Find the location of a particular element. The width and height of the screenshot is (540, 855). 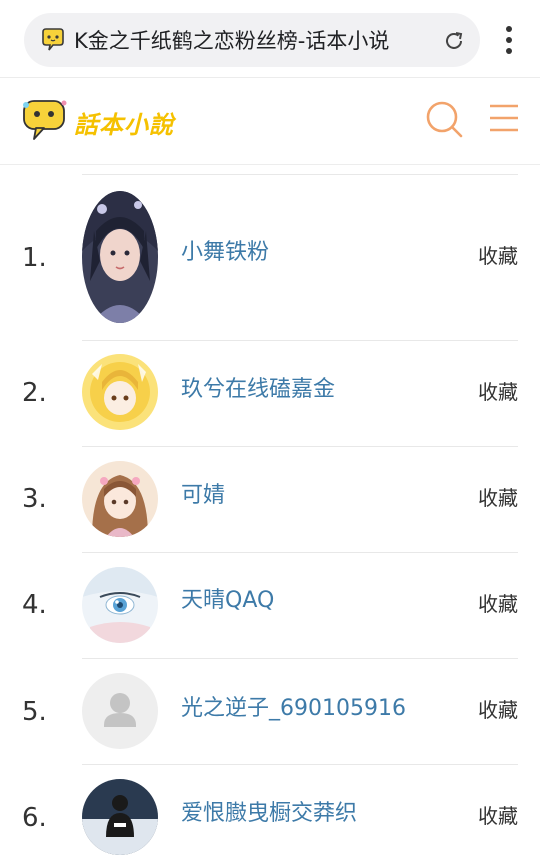

page-title: K金之千纸鹤之恋粉丝榜-话本小说 is located at coordinates (232, 41).